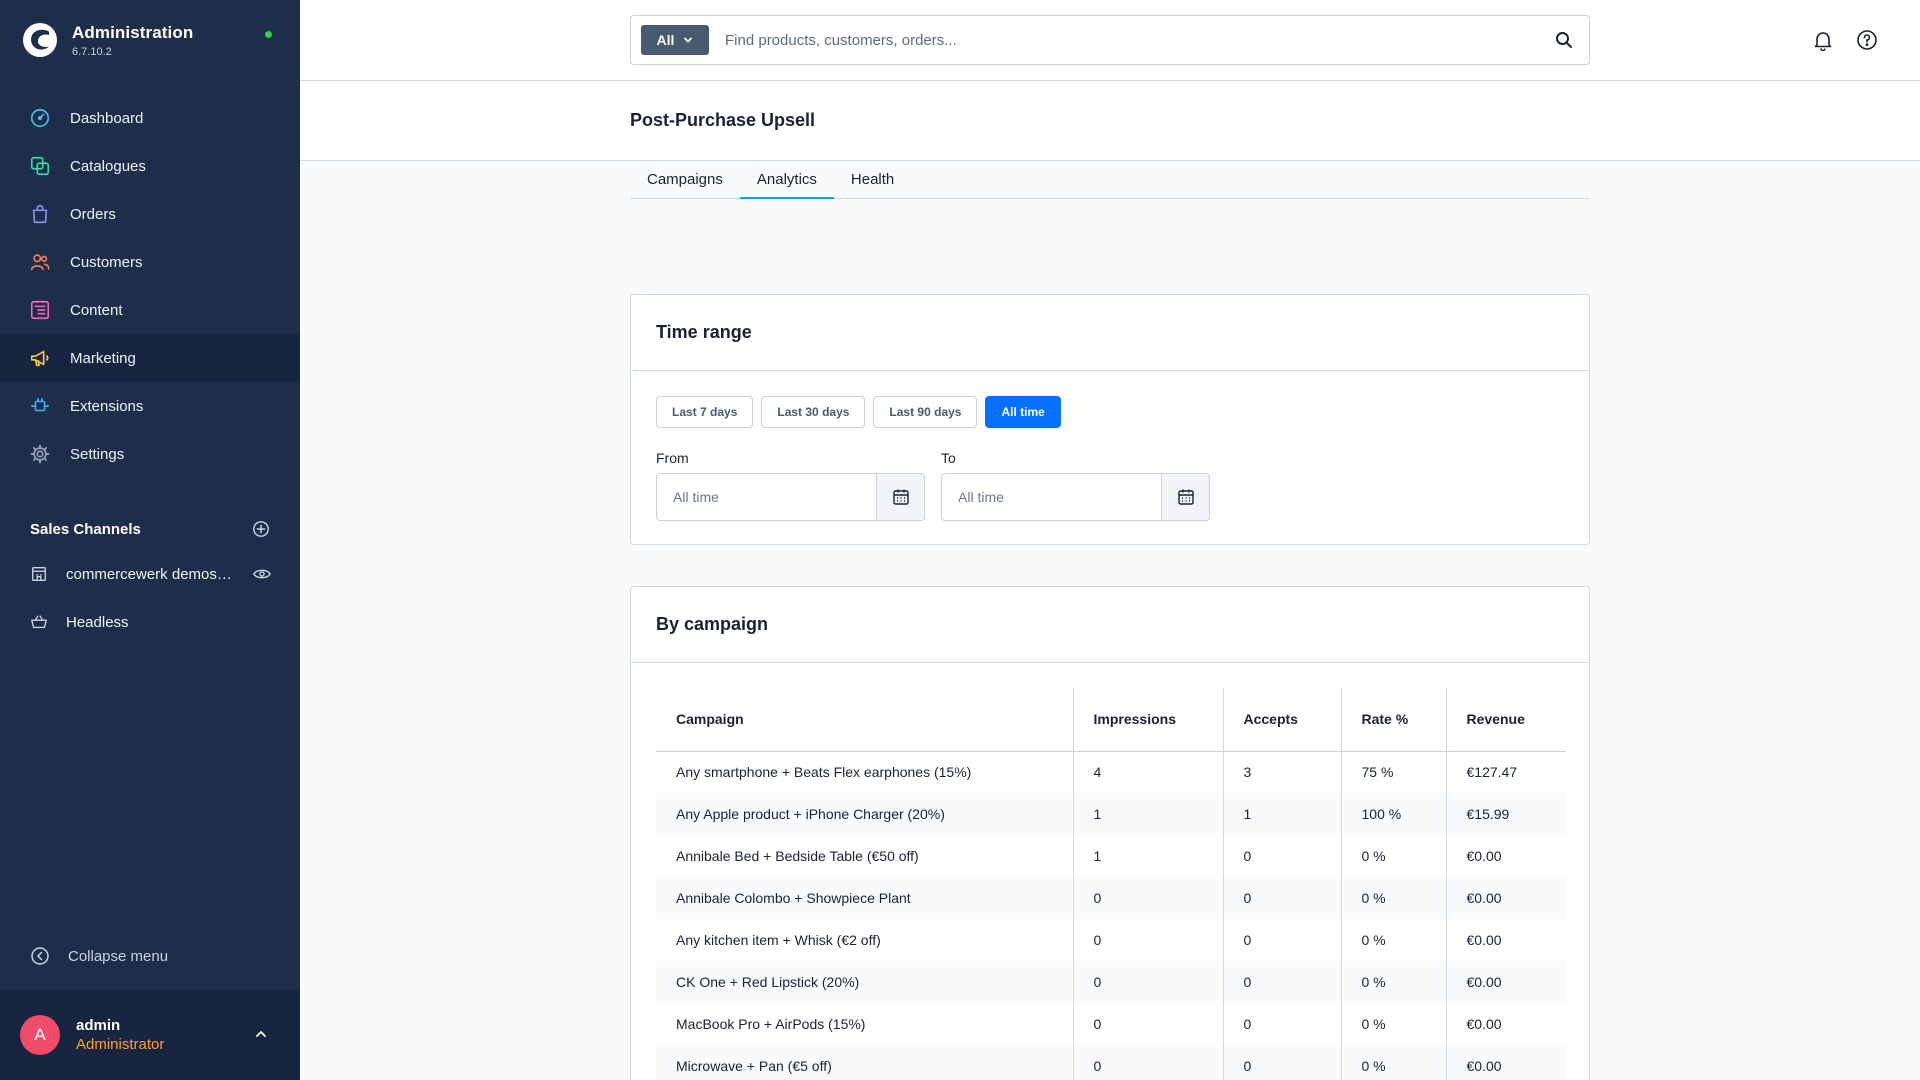 This screenshot has width=1920, height=1080. I want to click on campaign-cell: Any kitchen item + Whisk (€2 off), so click(778, 940).